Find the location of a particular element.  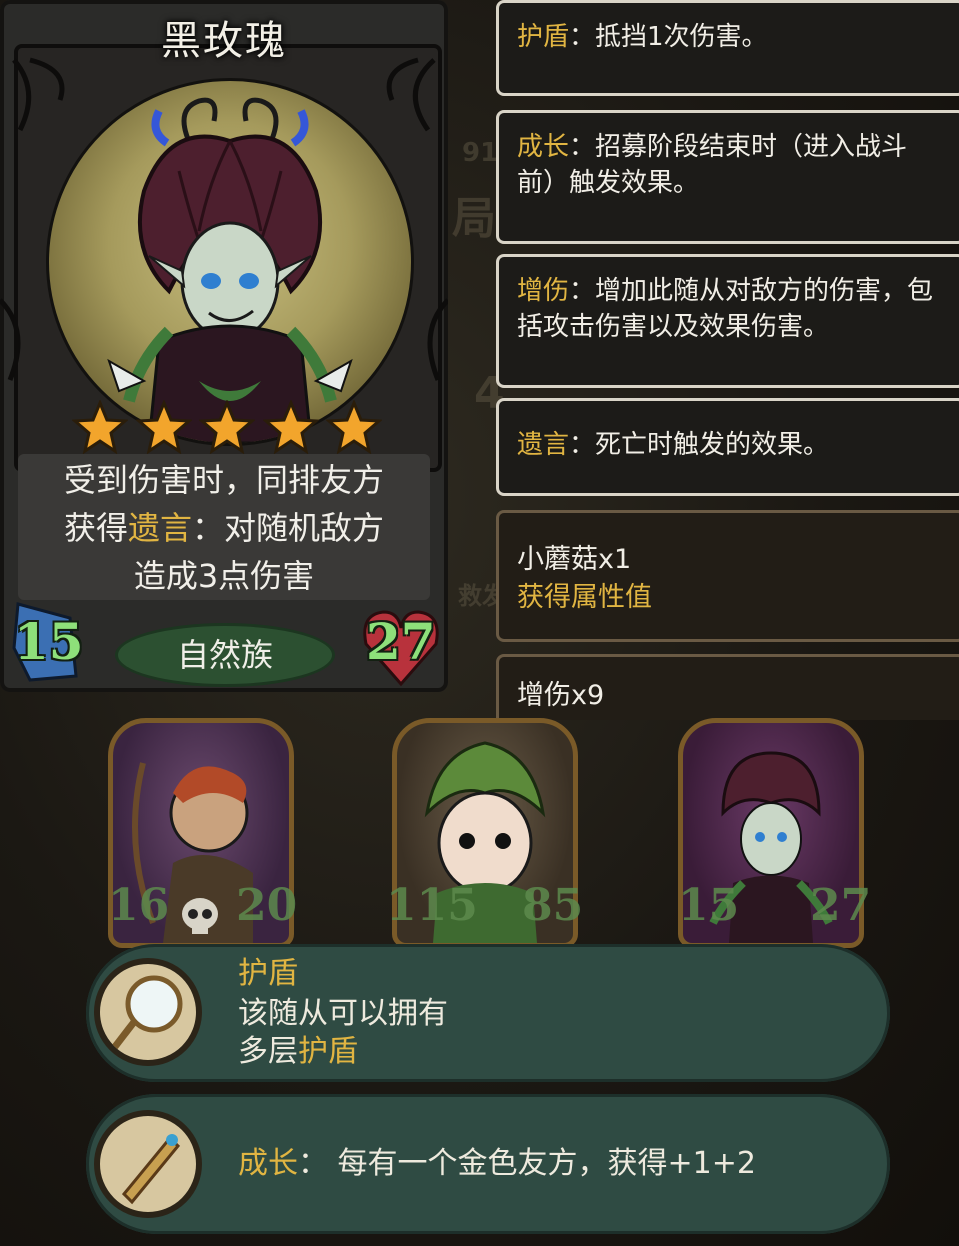

bubble-line: 多层护盾 is located at coordinates (298, 1052).